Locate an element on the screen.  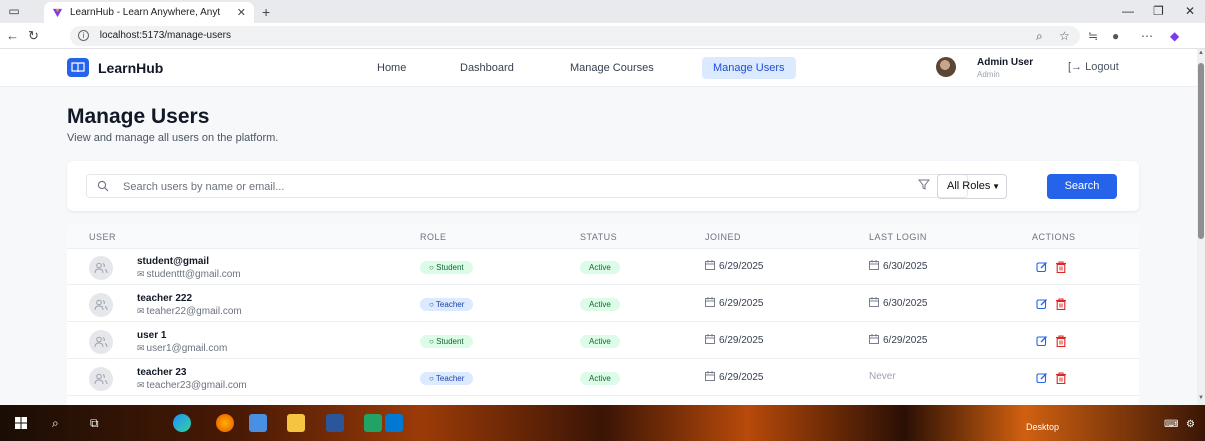
user-email: teacher23@gmail.com is located at coordinates (196, 385).